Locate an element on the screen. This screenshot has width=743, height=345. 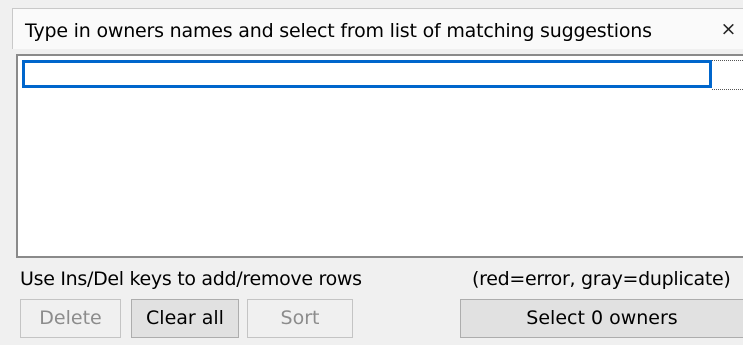
row-extra-cell is located at coordinates (727, 75).